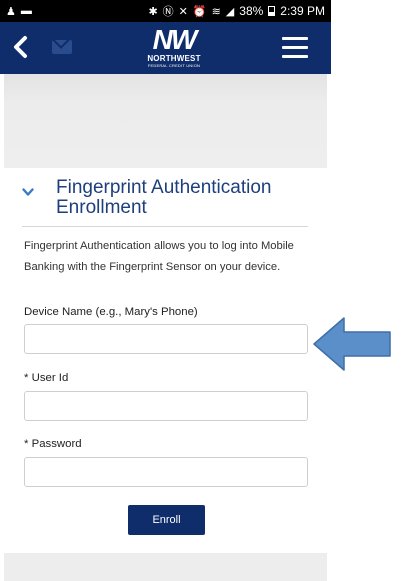 The width and height of the screenshot is (418, 581). Describe the element at coordinates (166, 406) in the screenshot. I see `user-id-input` at that location.